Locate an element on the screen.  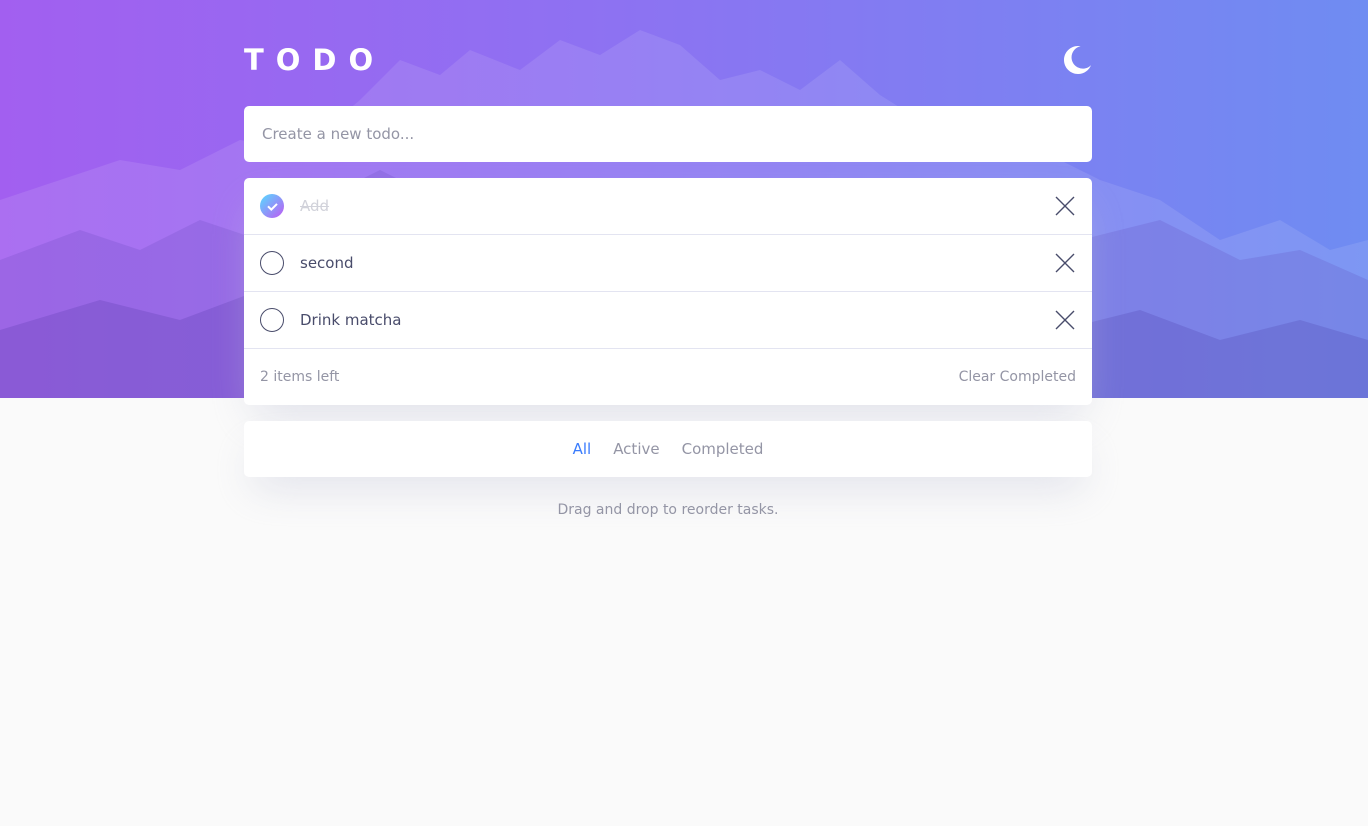
filter-all: All is located at coordinates (582, 449).